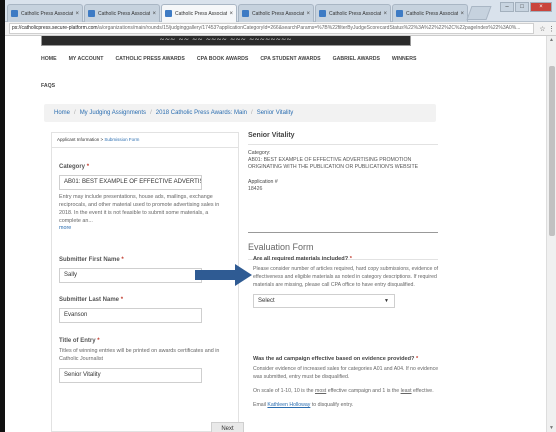 This screenshot has width=556, height=432. What do you see at coordinates (275, 113) in the screenshot?
I see `breadcrumb-current: Senior Vitality` at bounding box center [275, 113].